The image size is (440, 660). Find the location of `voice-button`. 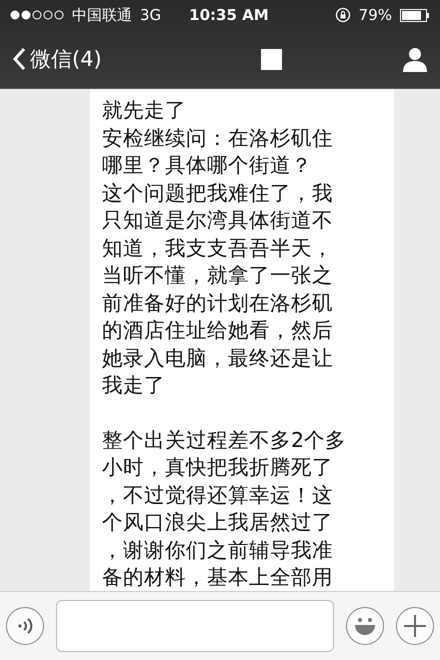

voice-button is located at coordinates (25, 626).